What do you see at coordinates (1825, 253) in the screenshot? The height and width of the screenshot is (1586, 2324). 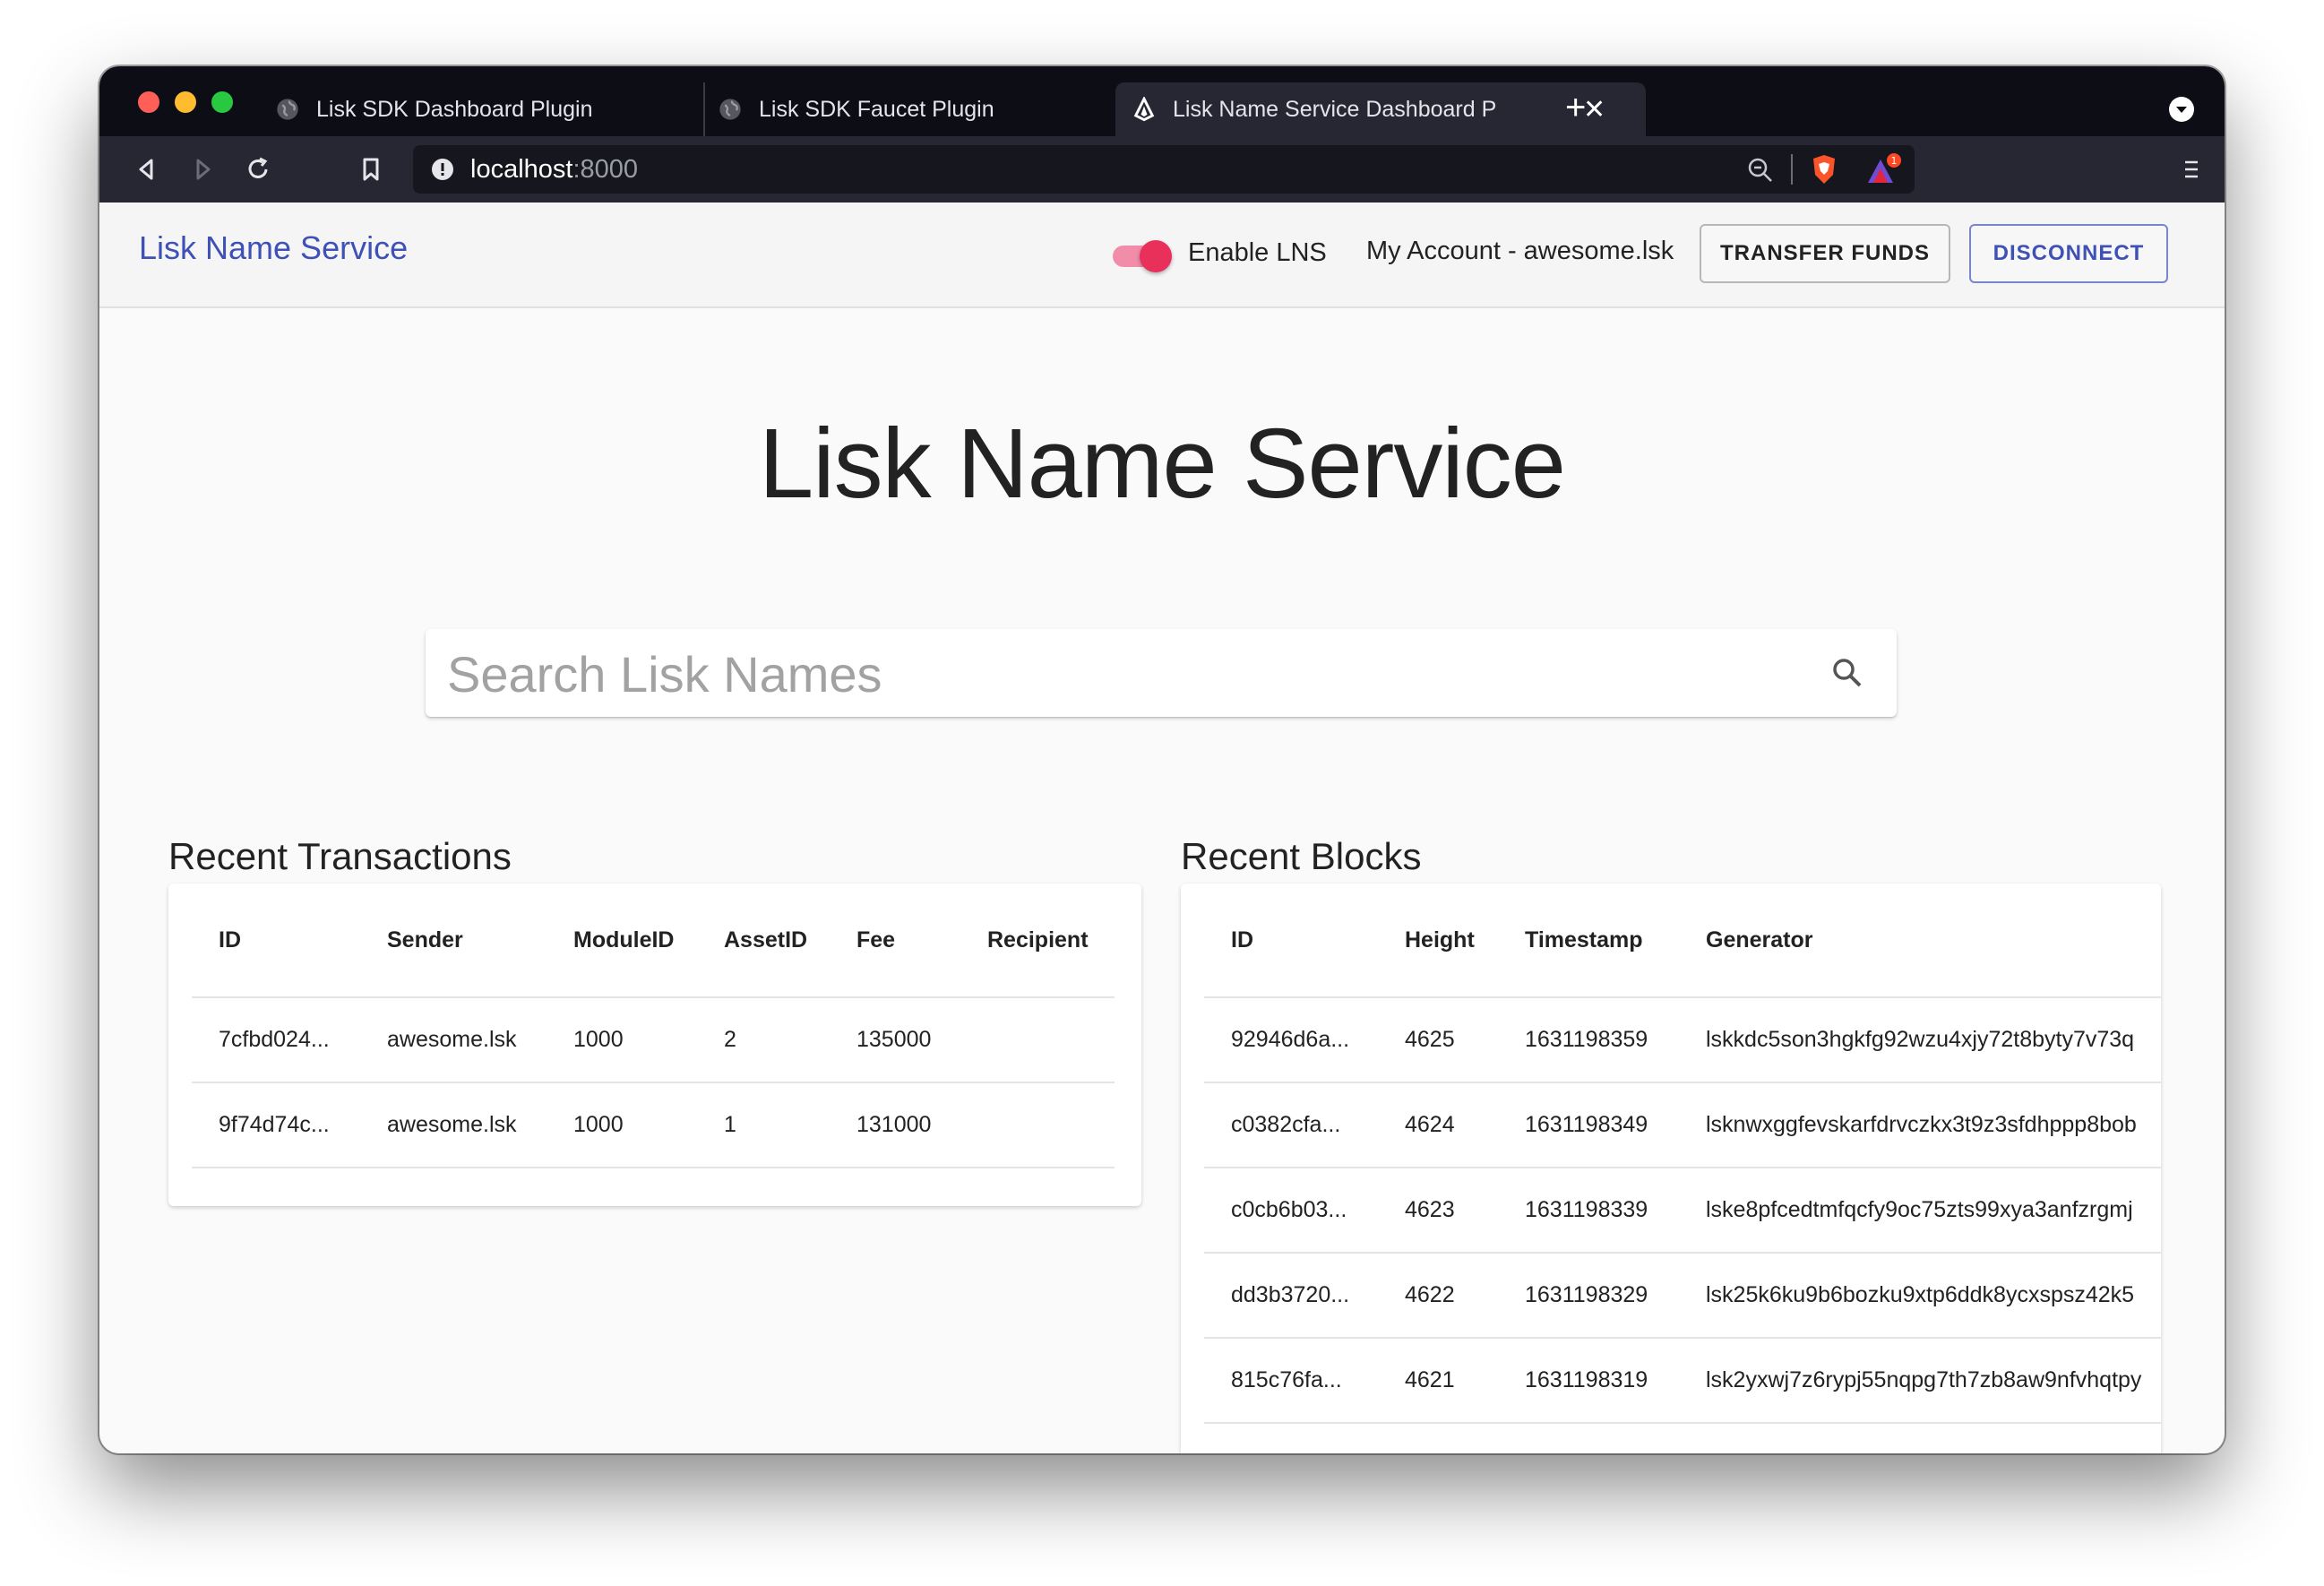 I see `transfer-funds-button: TRANSFER FUNDS` at bounding box center [1825, 253].